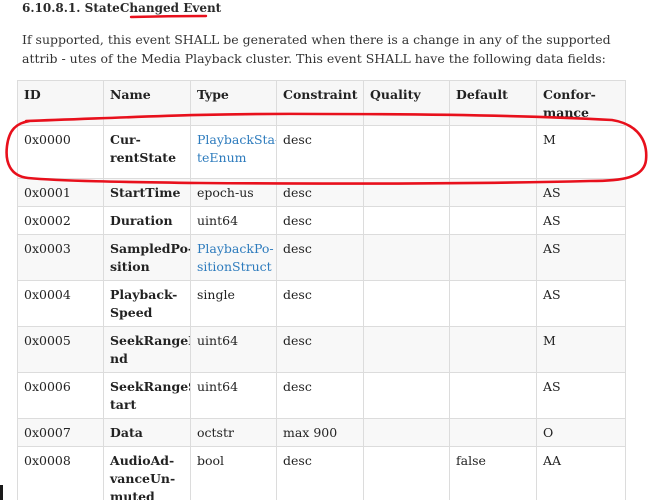 The image size is (650, 500). I want to click on cell-name: SeekRangeE-nd, so click(147, 349).